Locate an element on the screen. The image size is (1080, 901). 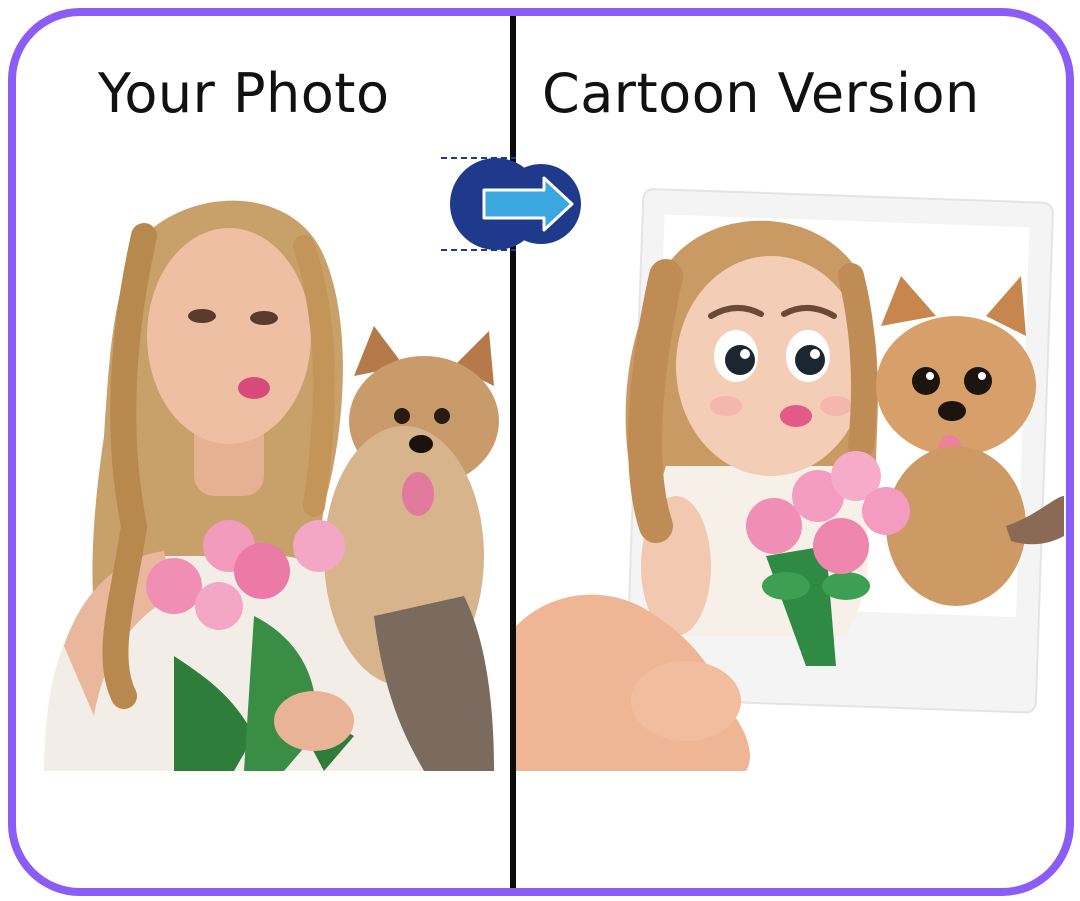
arrow-badge is located at coordinates (511, 205).